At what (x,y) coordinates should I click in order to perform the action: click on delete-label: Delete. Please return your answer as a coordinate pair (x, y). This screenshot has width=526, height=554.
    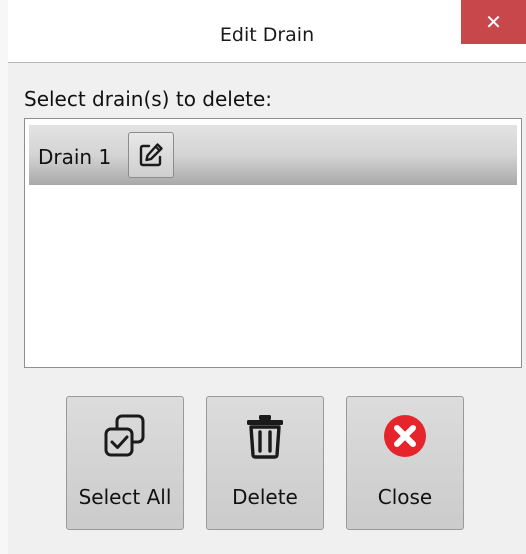
    Looking at the image, I should click on (265, 497).